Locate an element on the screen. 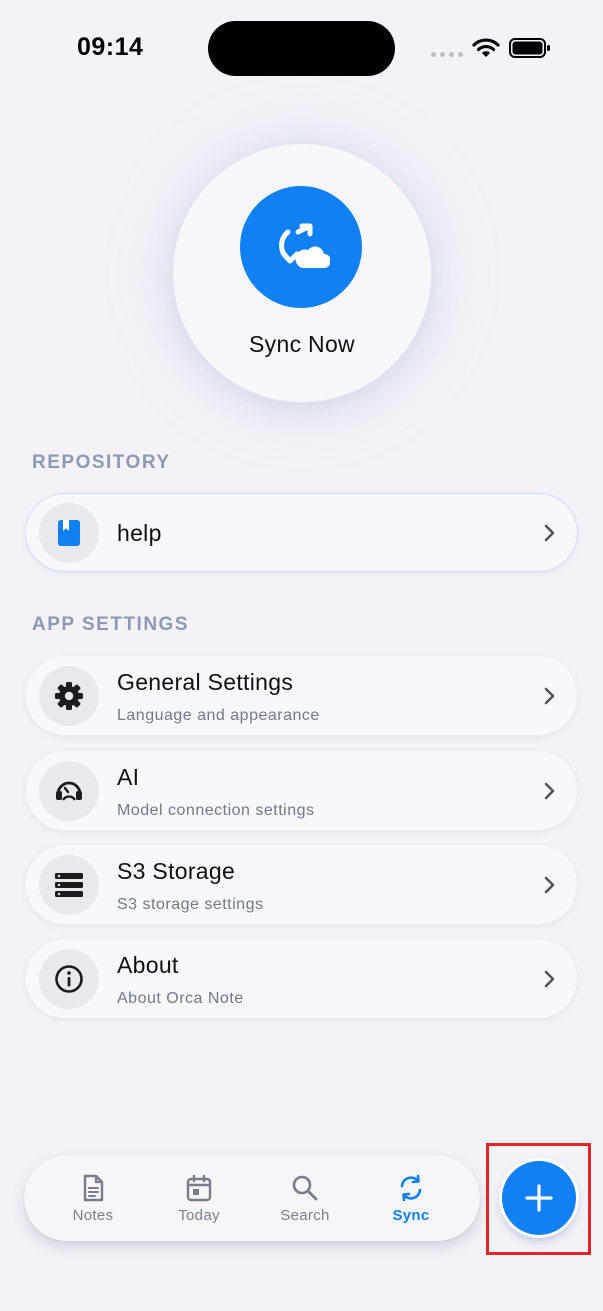 The width and height of the screenshot is (603, 1311). ai-assistant-icon is located at coordinates (69, 791).